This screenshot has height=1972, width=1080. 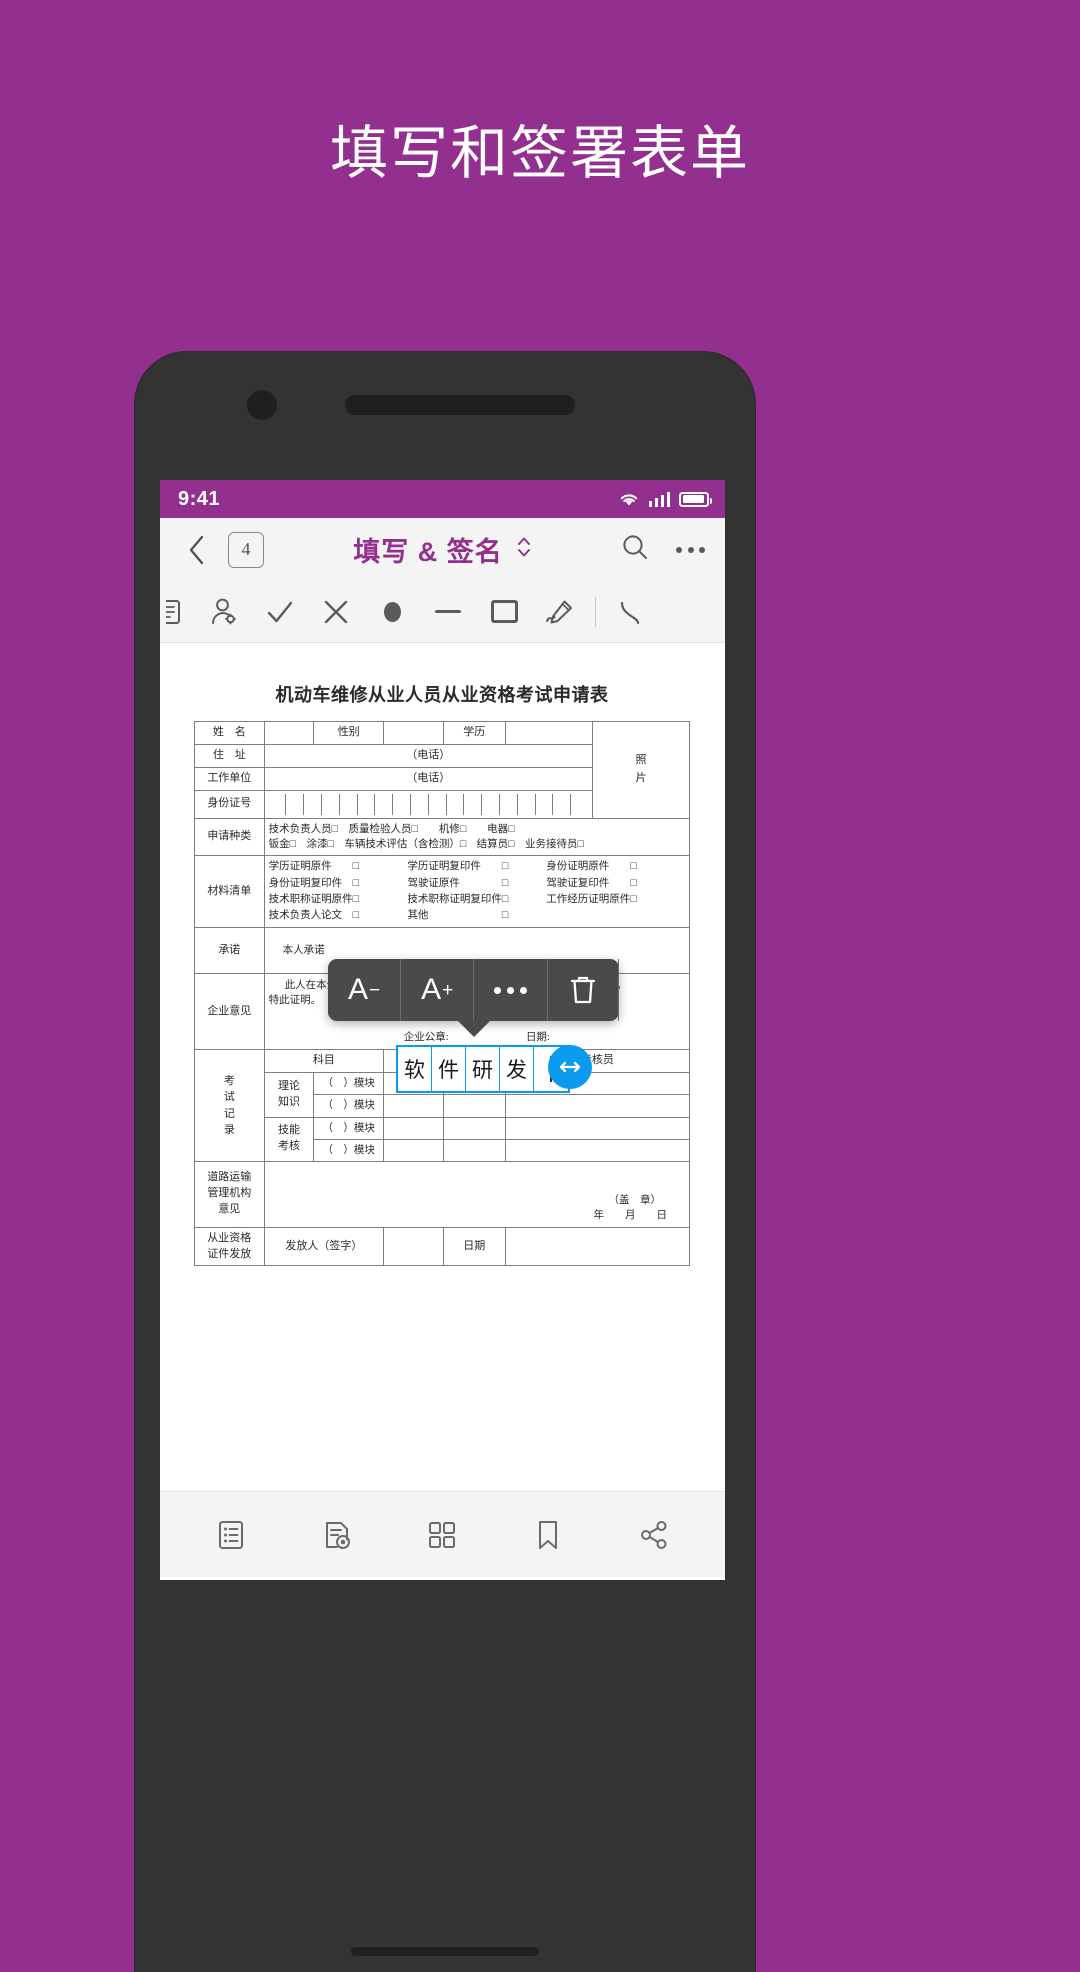 What do you see at coordinates (460, 405) in the screenshot?
I see `earpiece-speaker` at bounding box center [460, 405].